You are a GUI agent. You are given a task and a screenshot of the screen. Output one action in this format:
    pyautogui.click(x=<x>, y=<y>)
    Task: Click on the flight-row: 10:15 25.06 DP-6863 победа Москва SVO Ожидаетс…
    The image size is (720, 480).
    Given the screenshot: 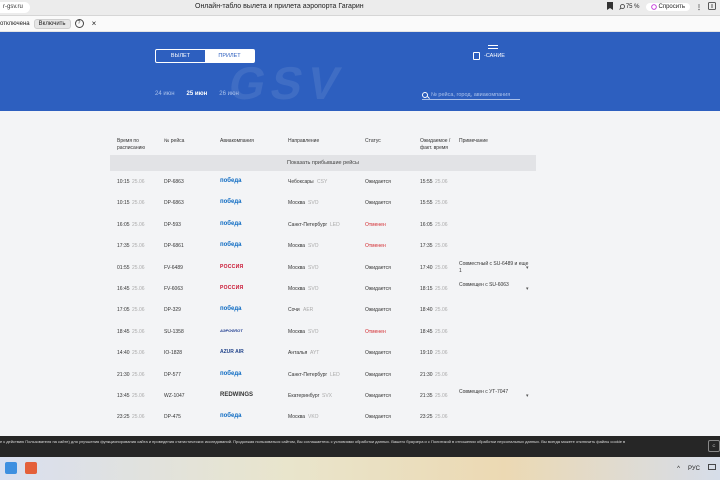 What is the action you would take?
    pyautogui.click(x=323, y=203)
    